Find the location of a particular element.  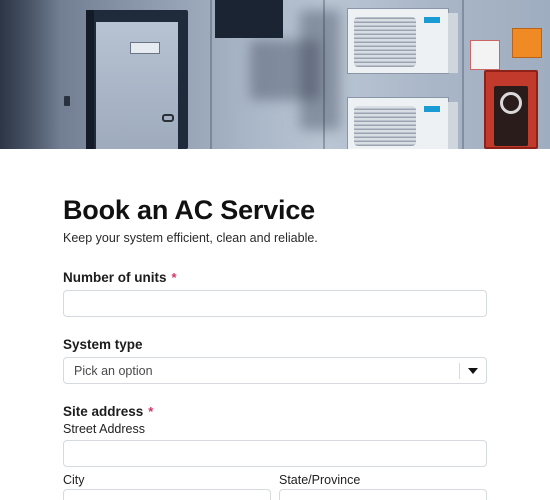

city-input is located at coordinates (167, 494).